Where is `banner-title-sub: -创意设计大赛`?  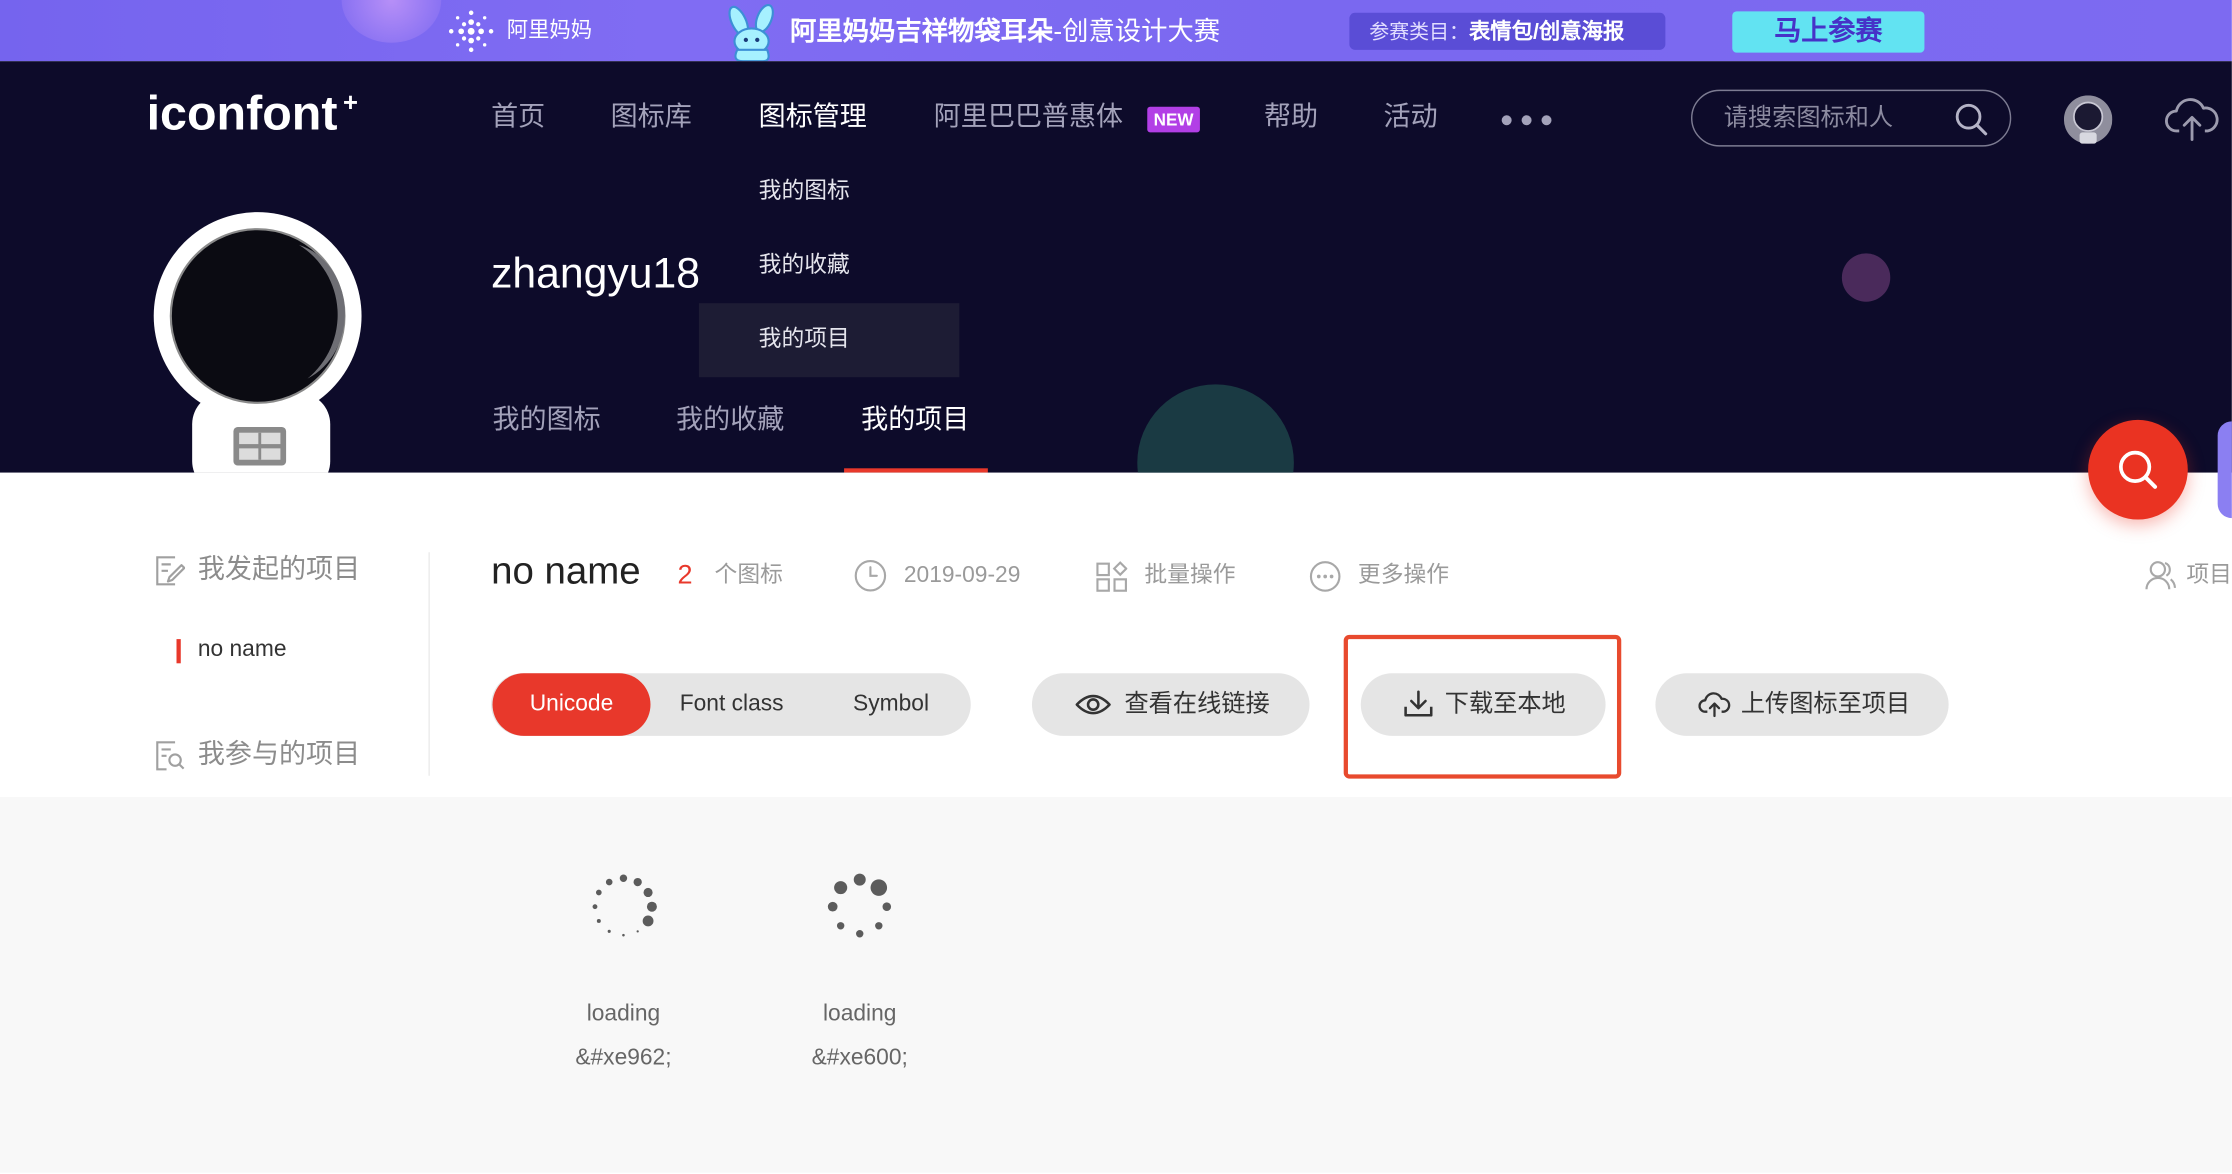 banner-title-sub: -创意设计大赛 is located at coordinates (1137, 30).